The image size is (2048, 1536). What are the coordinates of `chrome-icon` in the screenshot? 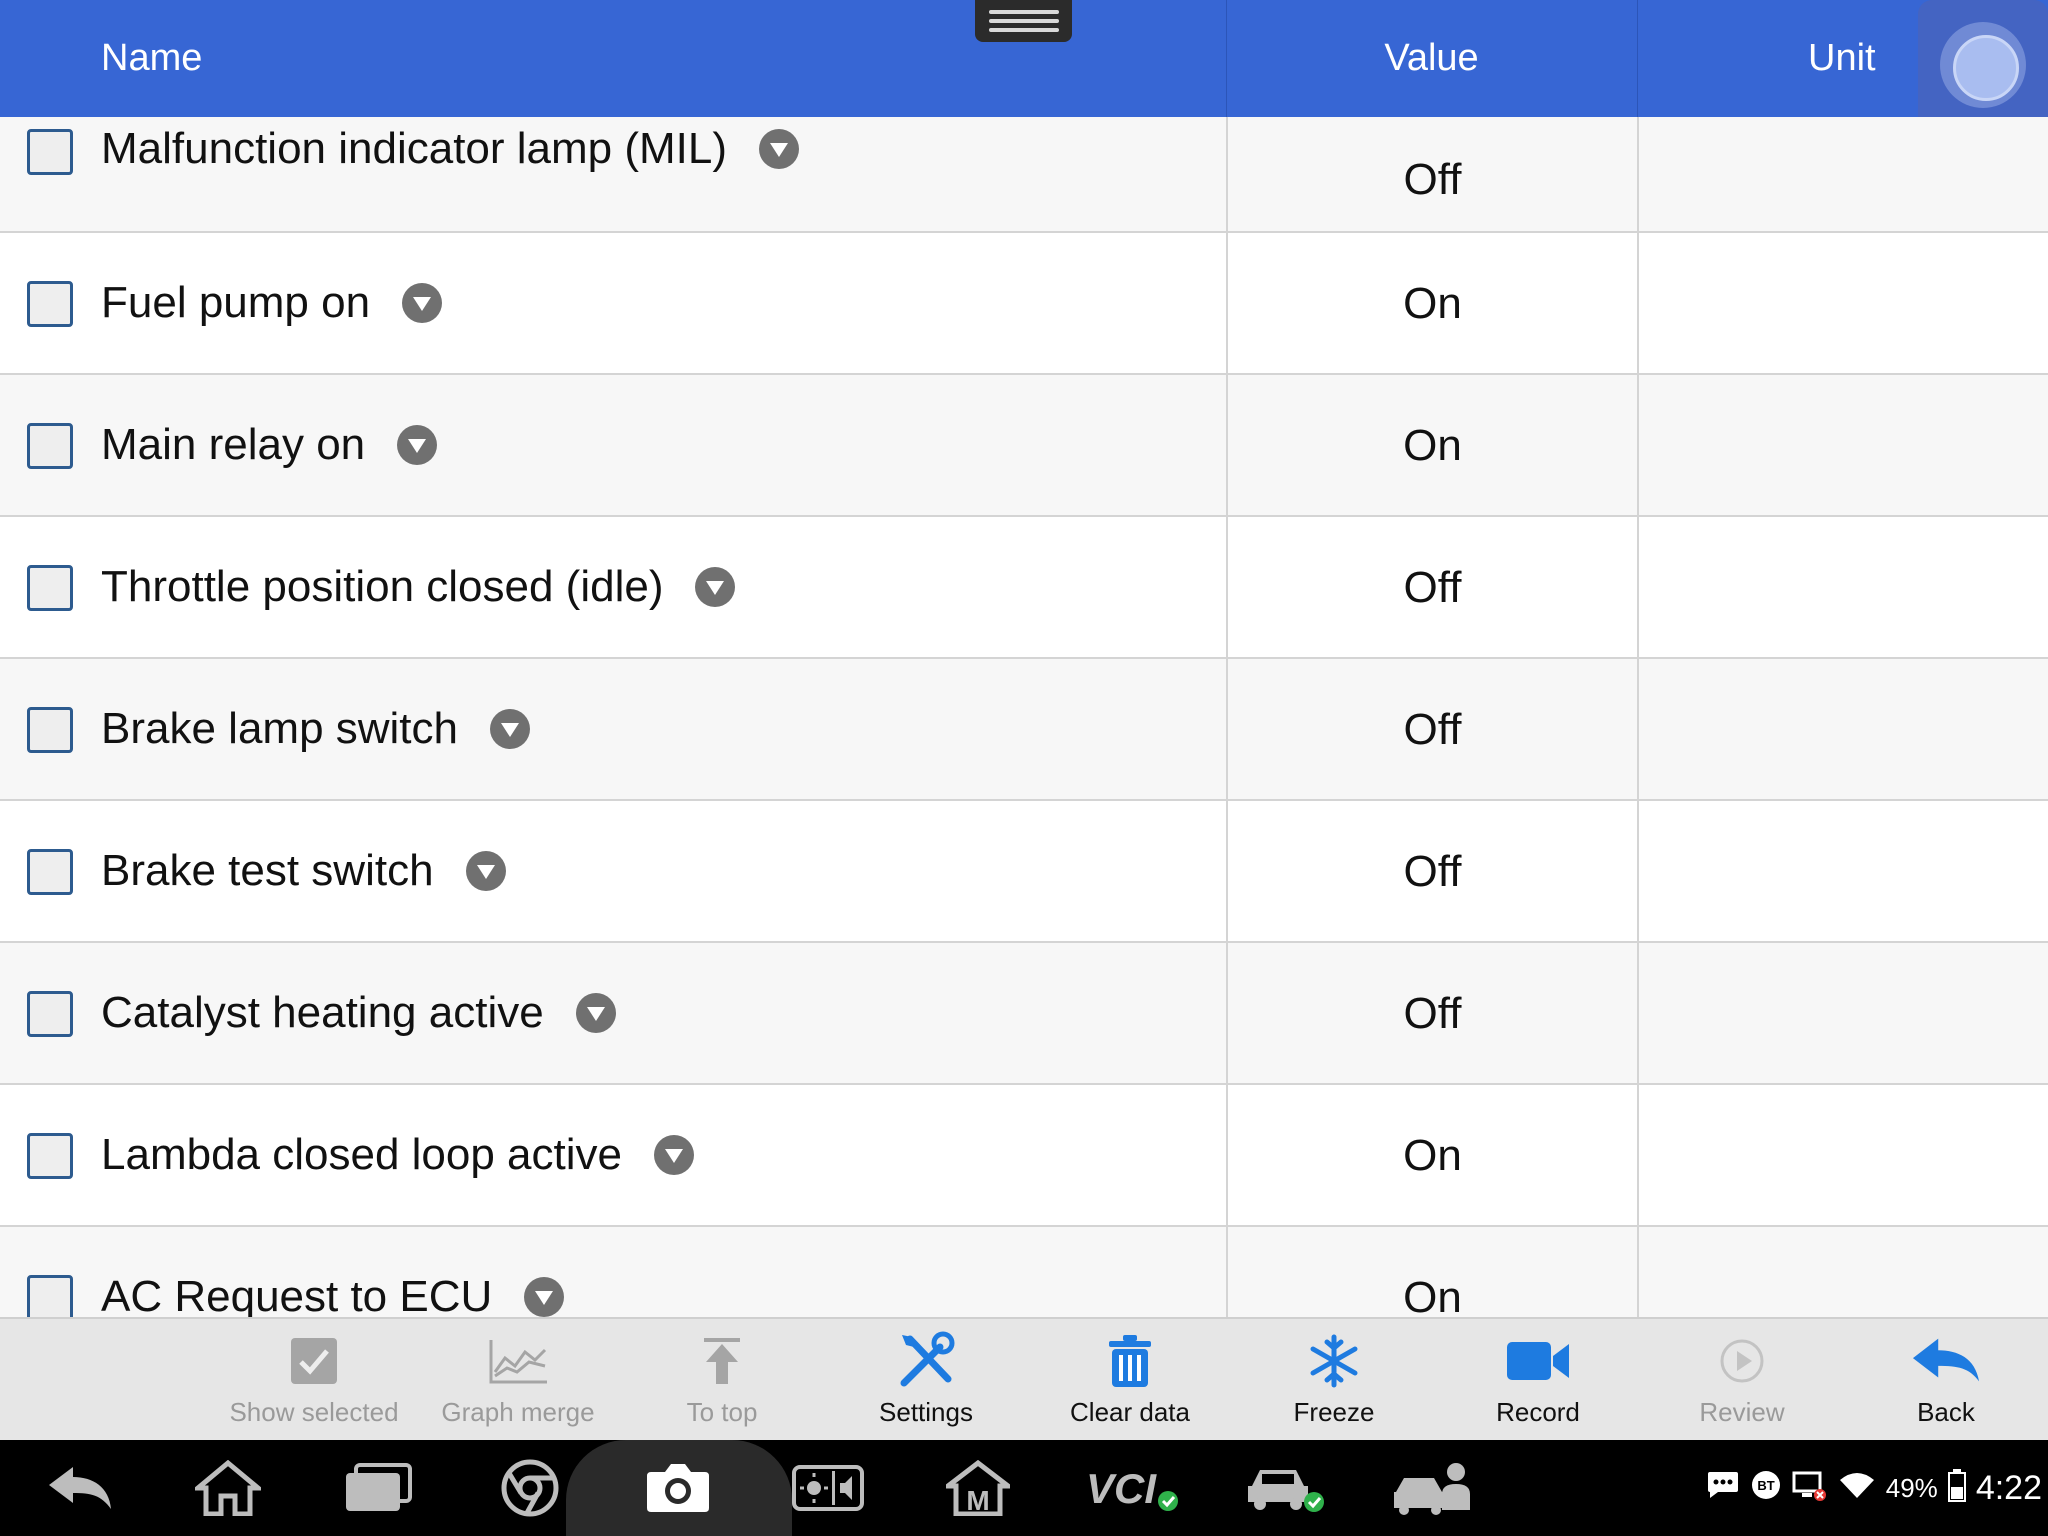 It's located at (530, 1488).